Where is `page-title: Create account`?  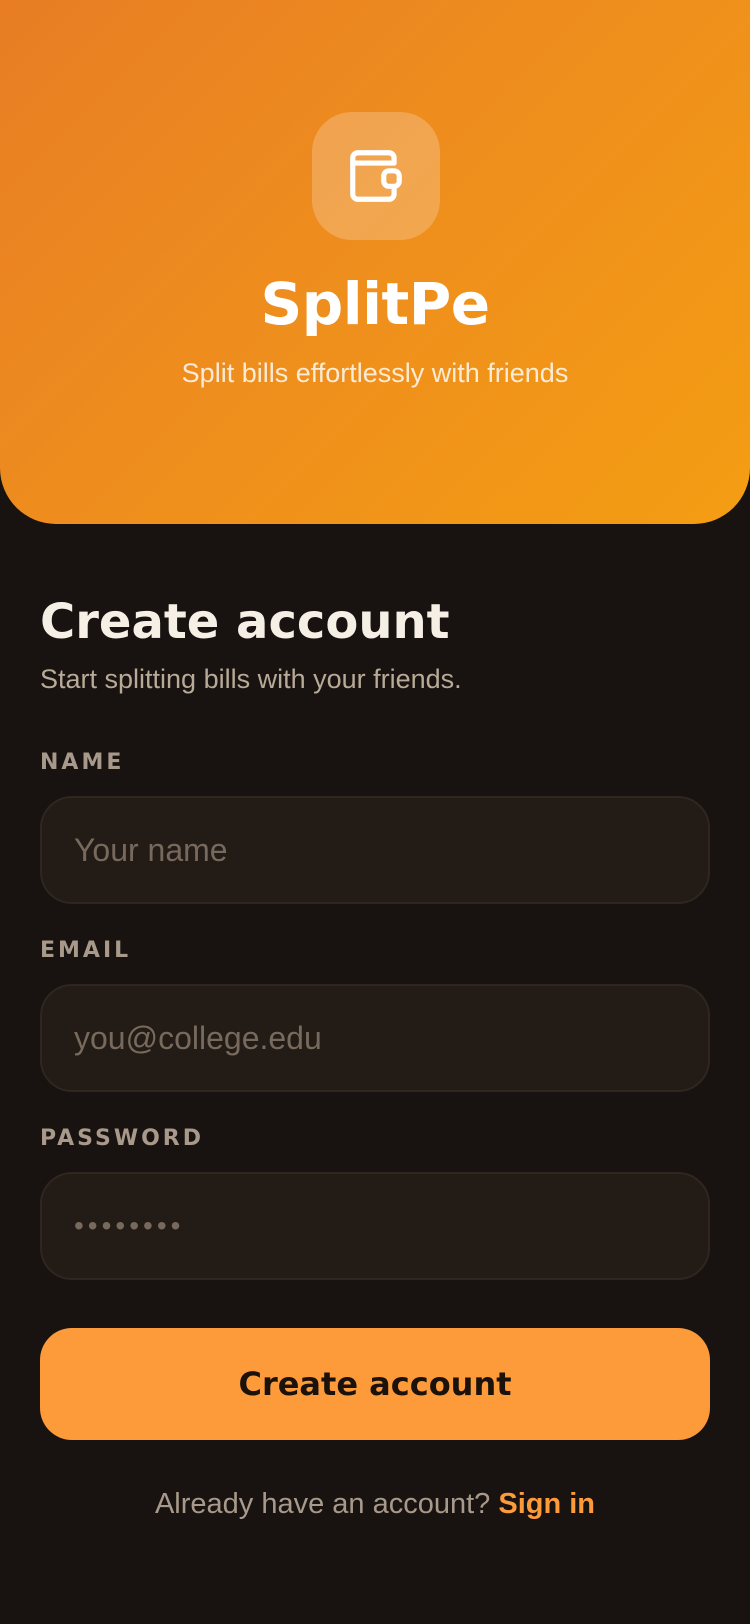 page-title: Create account is located at coordinates (245, 622).